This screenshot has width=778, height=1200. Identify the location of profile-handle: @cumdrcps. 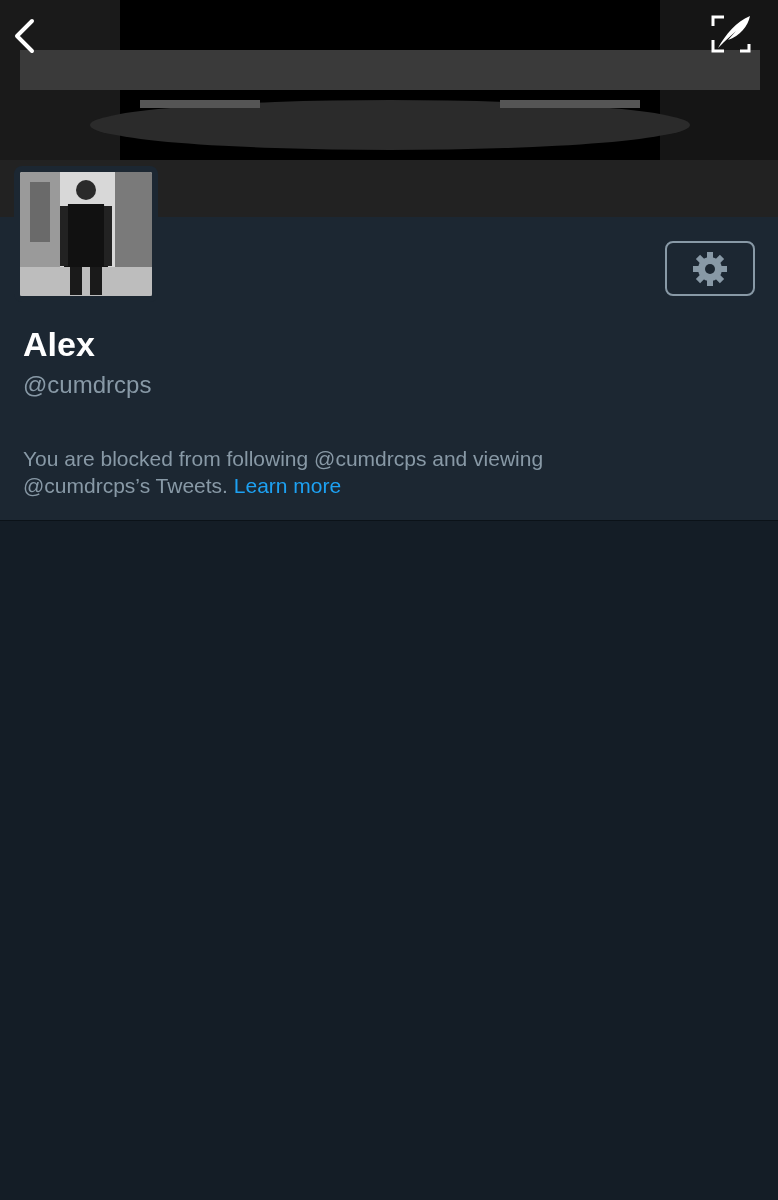
(88, 384).